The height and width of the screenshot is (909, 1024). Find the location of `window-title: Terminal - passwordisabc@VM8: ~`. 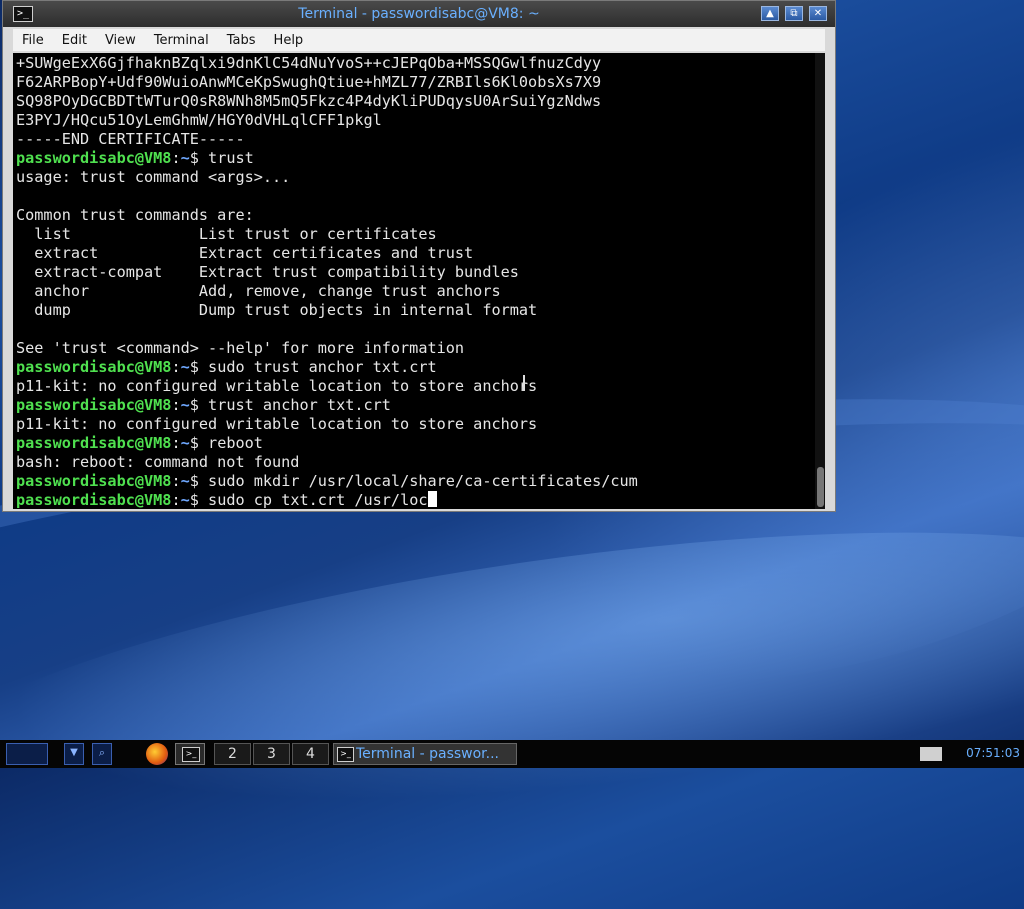

window-title: Terminal - passwordisabc@VM8: ~ is located at coordinates (419, 14).